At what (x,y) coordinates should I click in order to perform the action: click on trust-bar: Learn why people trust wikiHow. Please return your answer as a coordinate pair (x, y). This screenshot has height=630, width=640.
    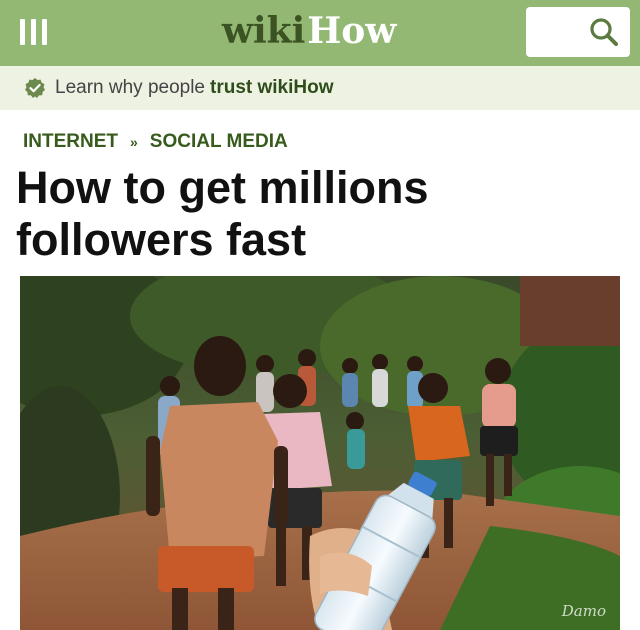
    Looking at the image, I should click on (320, 88).